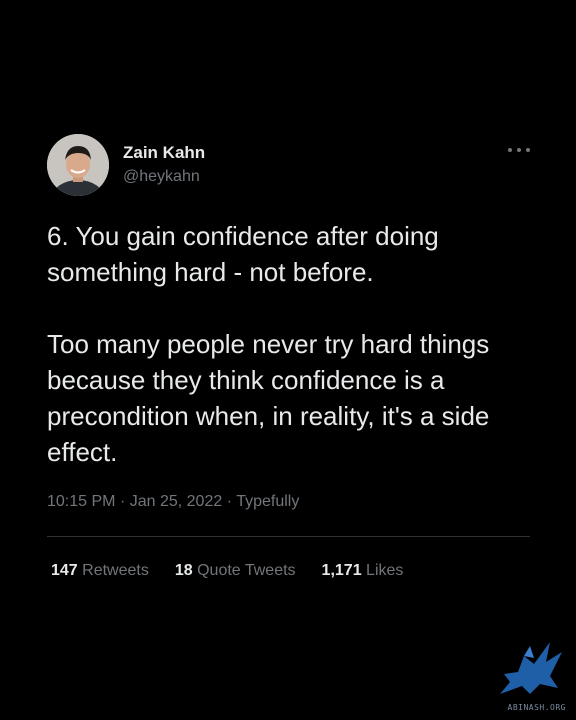 The width and height of the screenshot is (576, 720). I want to click on dragon-logo-icon, so click(531, 668).